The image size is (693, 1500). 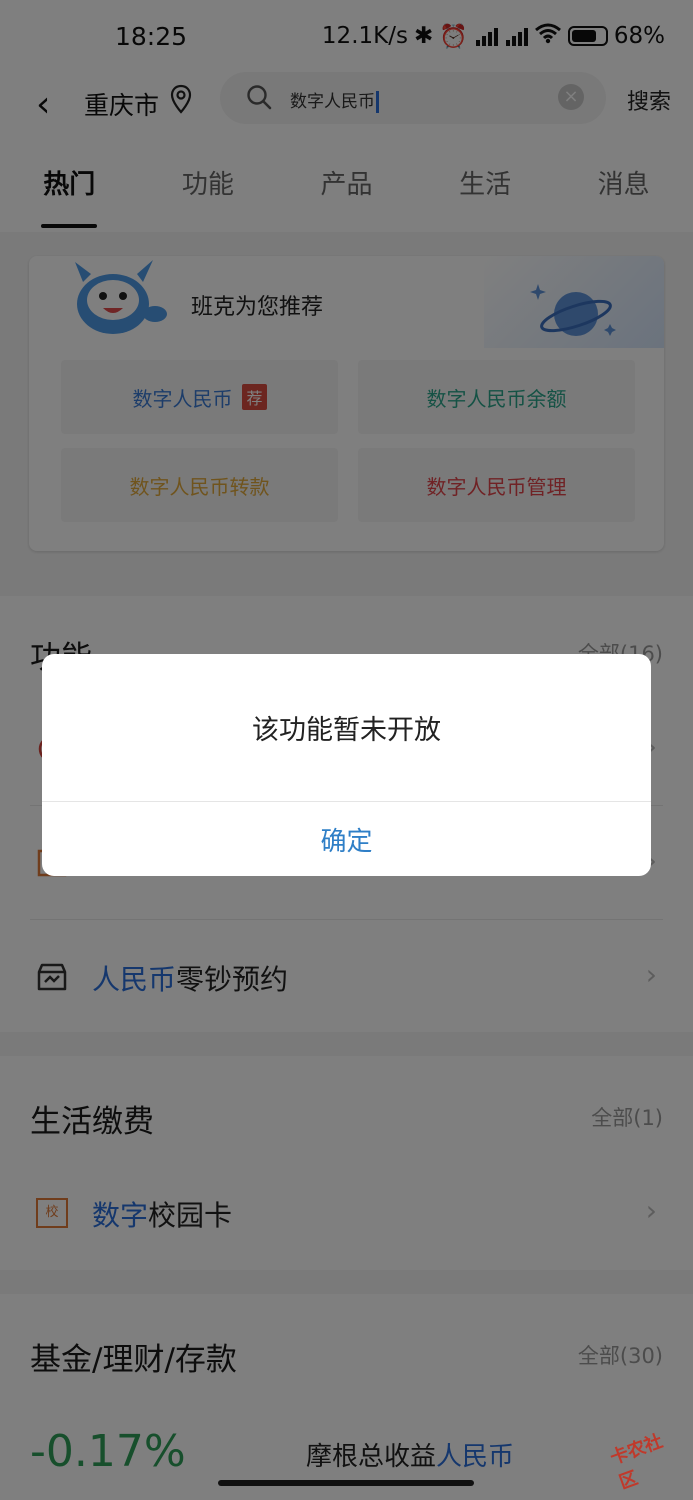 What do you see at coordinates (346, 1483) in the screenshot?
I see `home-indicator` at bounding box center [346, 1483].